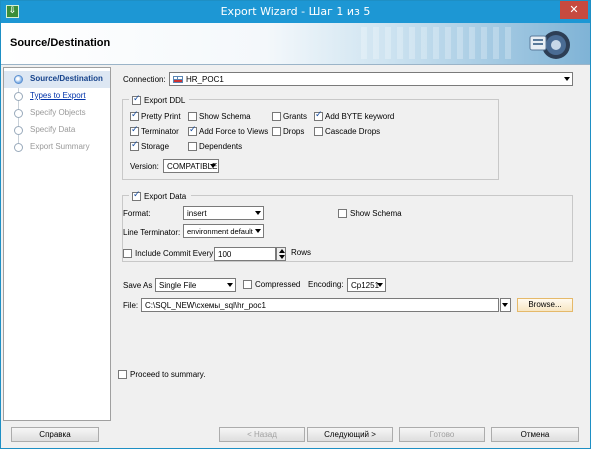 Image resolution: width=591 pixels, height=449 pixels. I want to click on close-button: ✕, so click(574, 10).